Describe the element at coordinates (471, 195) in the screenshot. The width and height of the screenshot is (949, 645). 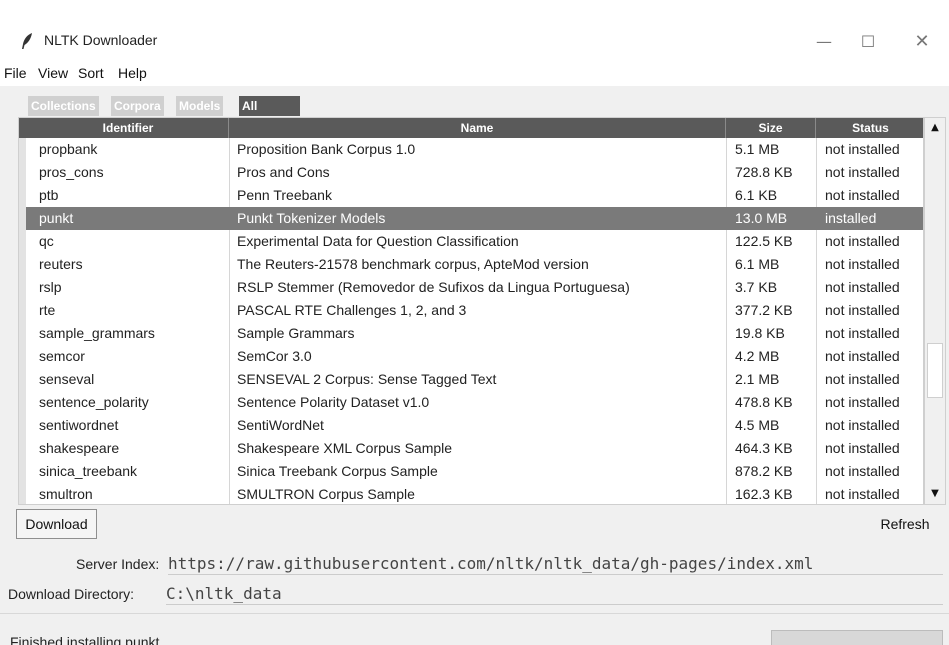
I see `table-row: ptb Penn Treebank 6.1 KB not installed` at that location.